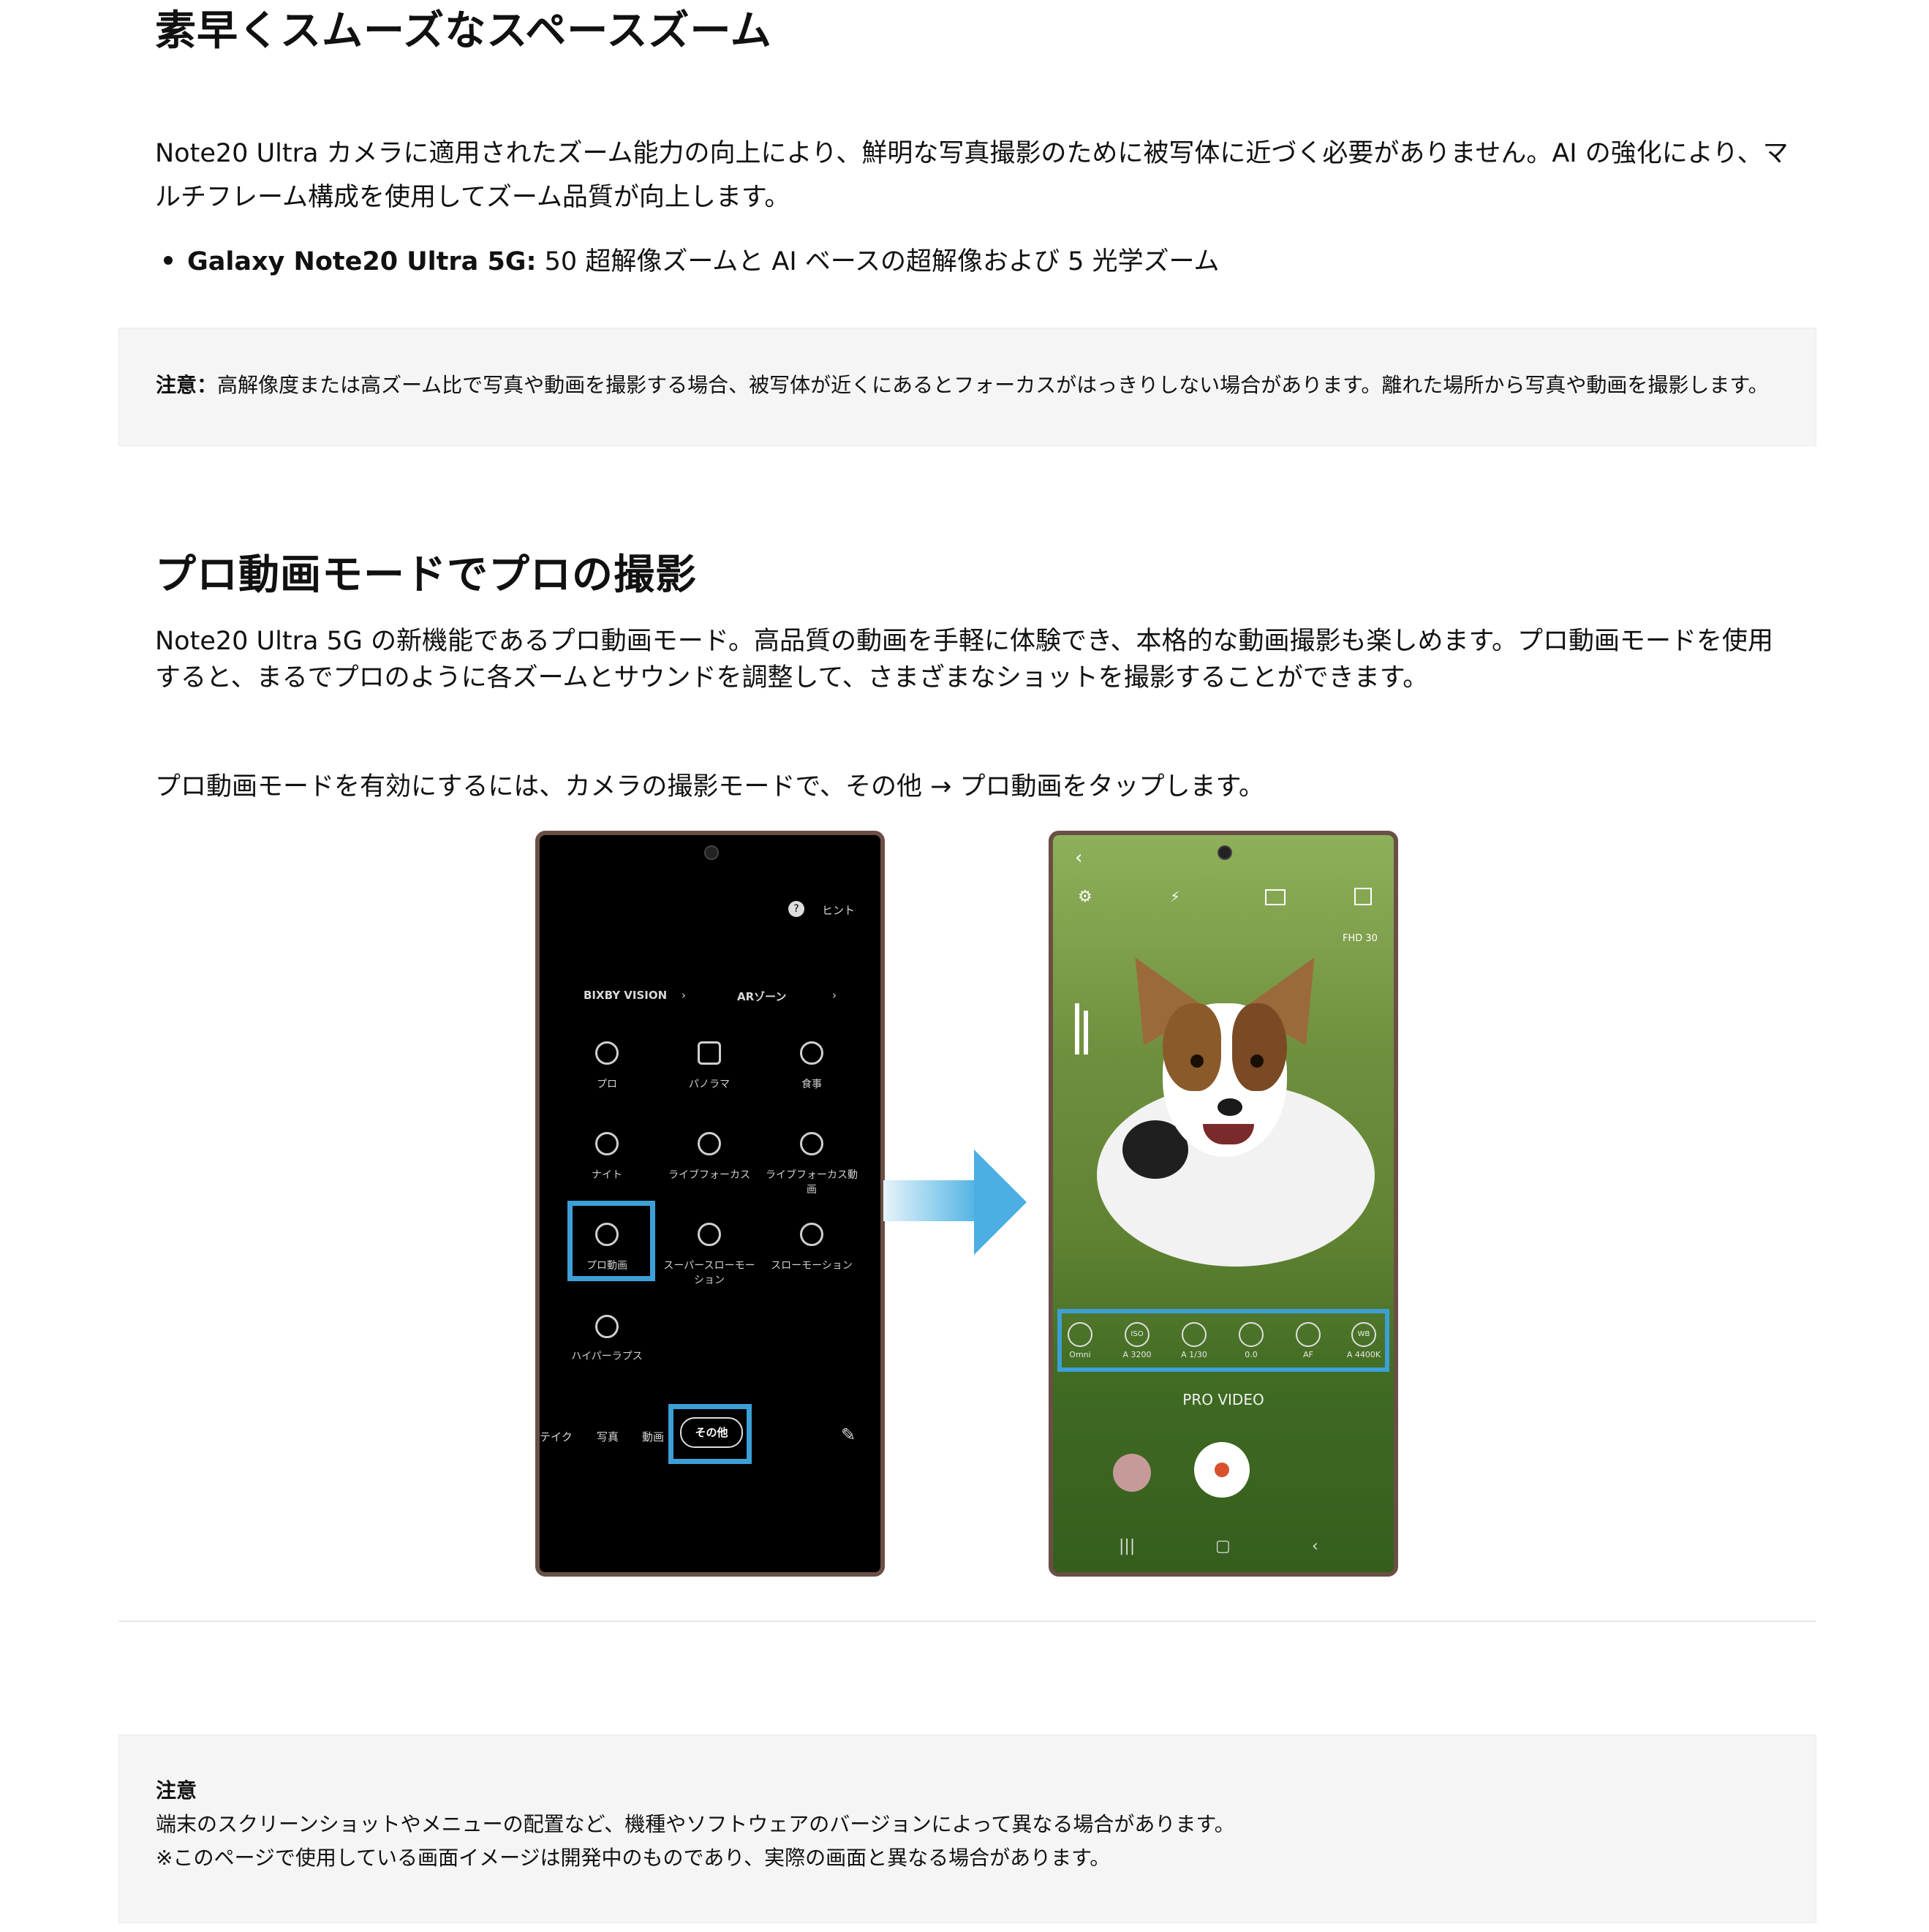 The image size is (1929, 1932). What do you see at coordinates (1222, 1470) in the screenshot?
I see `record-icon` at bounding box center [1222, 1470].